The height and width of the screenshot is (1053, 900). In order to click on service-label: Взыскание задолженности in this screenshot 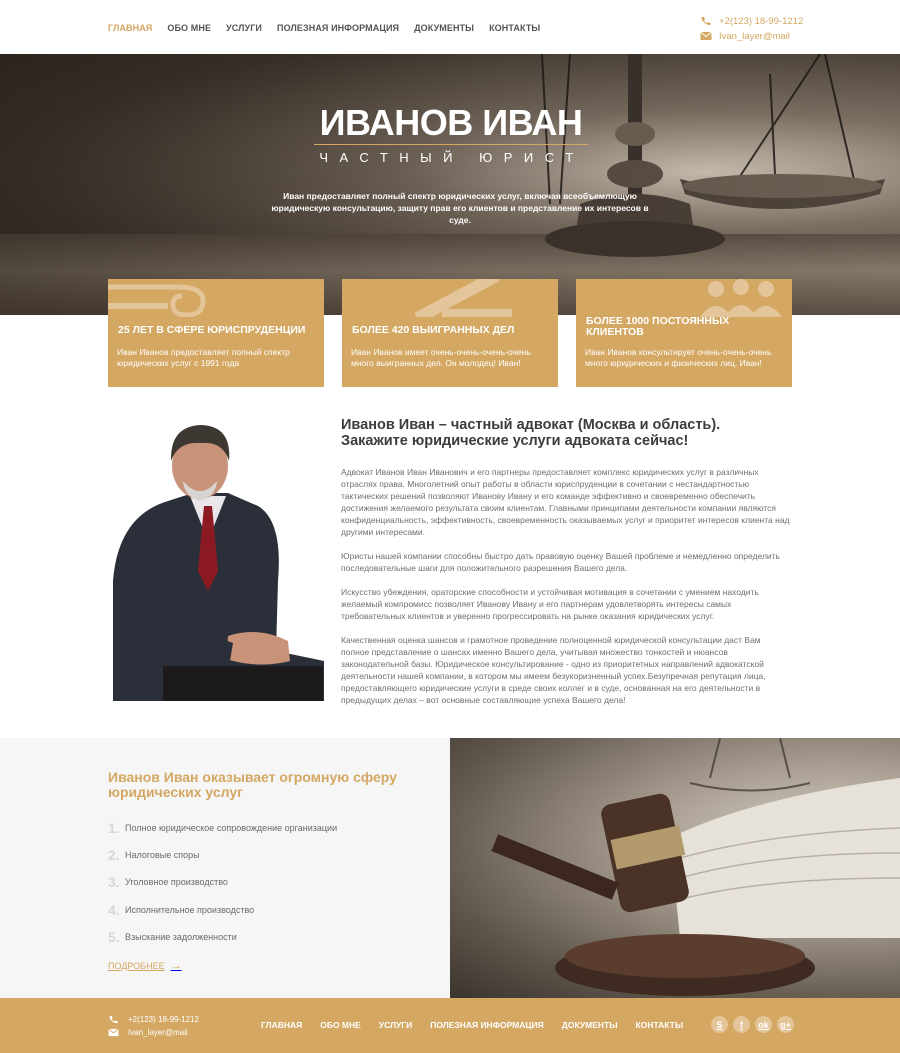, I will do `click(181, 936)`.